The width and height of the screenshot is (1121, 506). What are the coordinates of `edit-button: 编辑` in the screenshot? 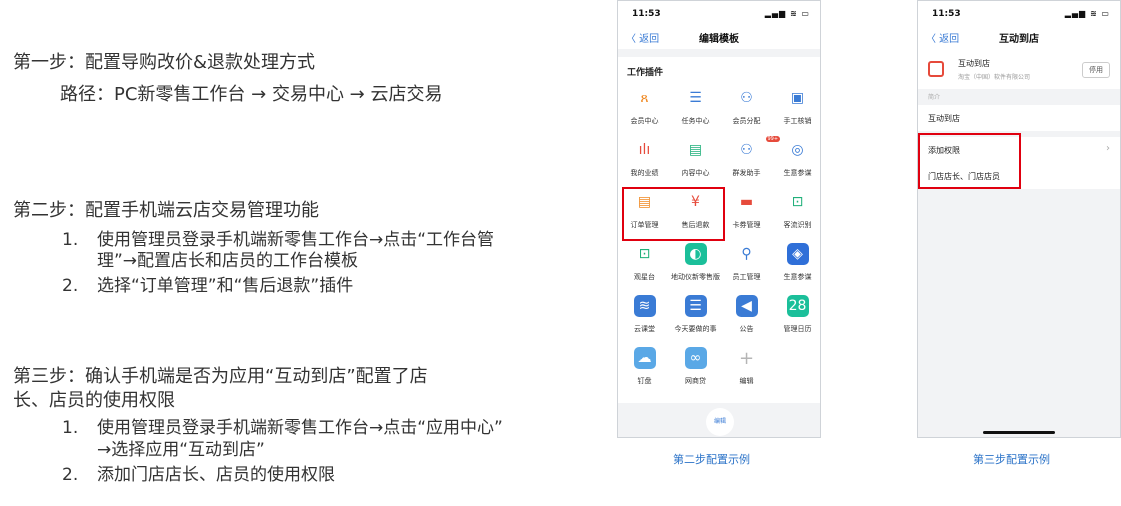 It's located at (720, 422).